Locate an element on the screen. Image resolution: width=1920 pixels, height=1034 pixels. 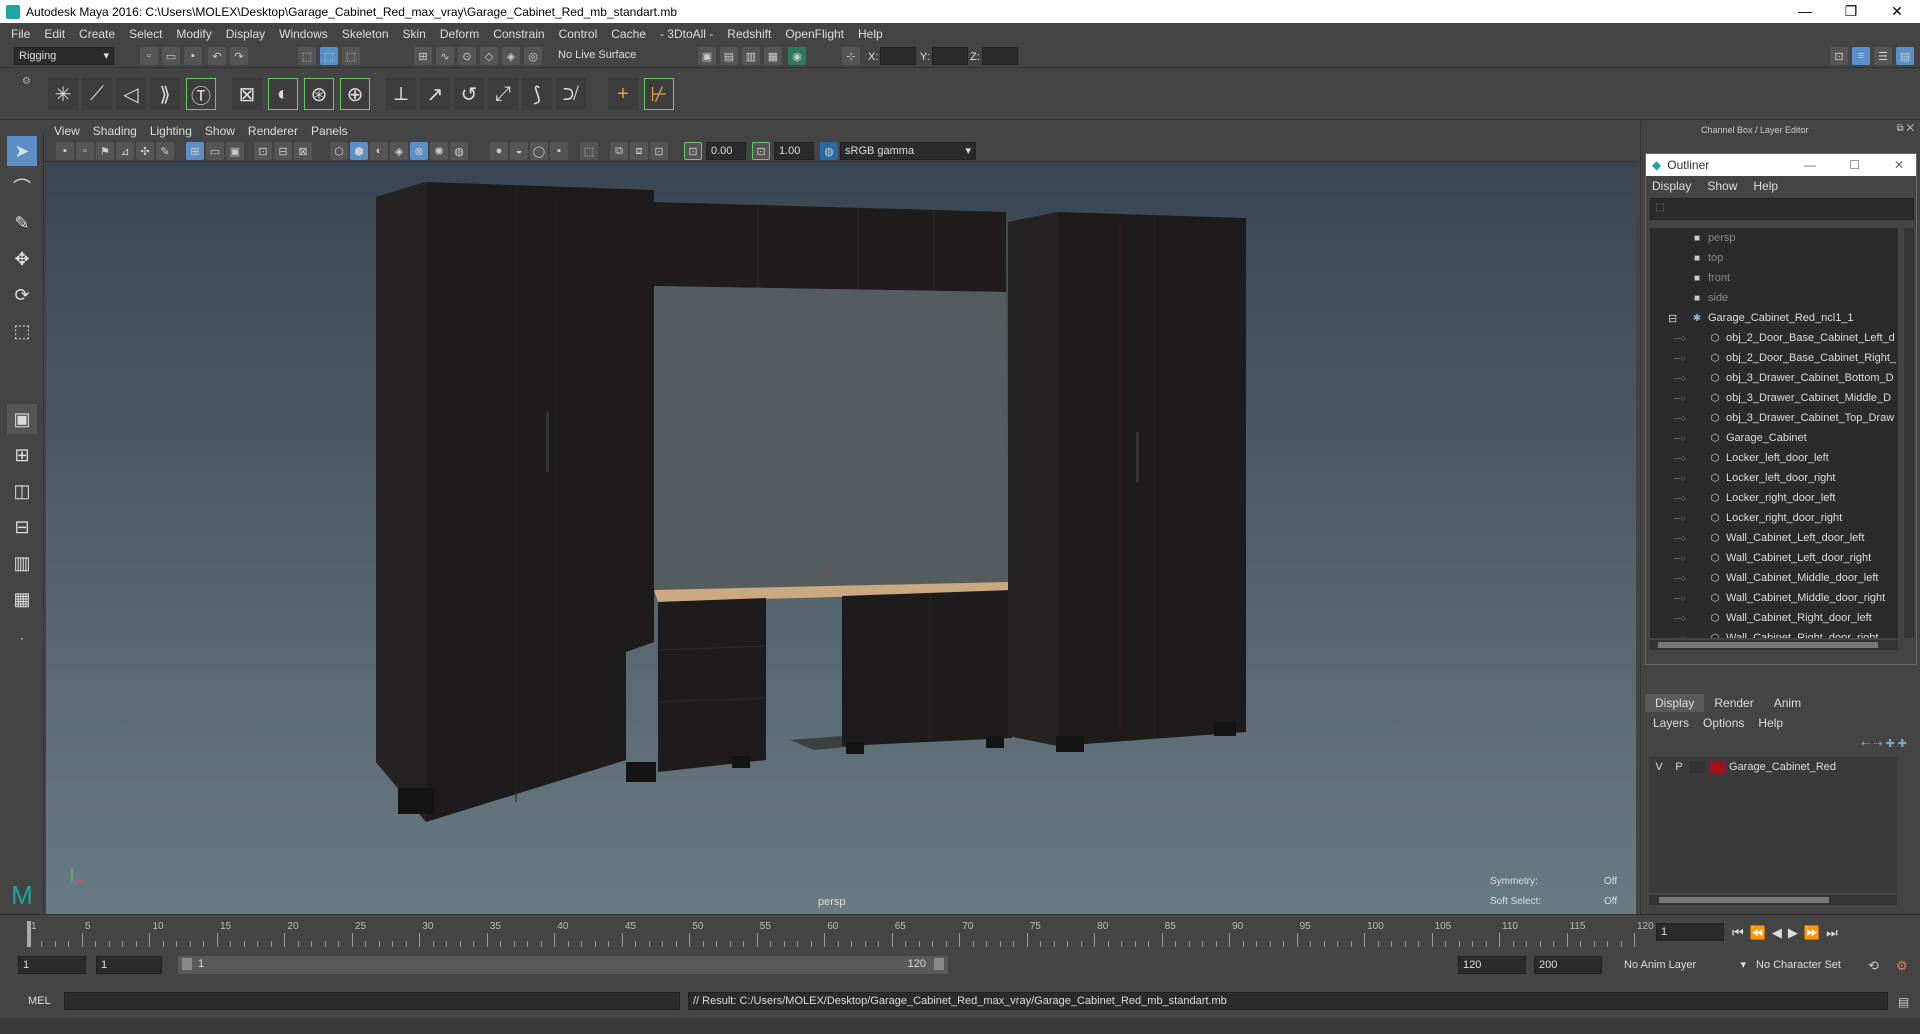
resolution-gate-icon: ▣ is located at coordinates (235, 151).